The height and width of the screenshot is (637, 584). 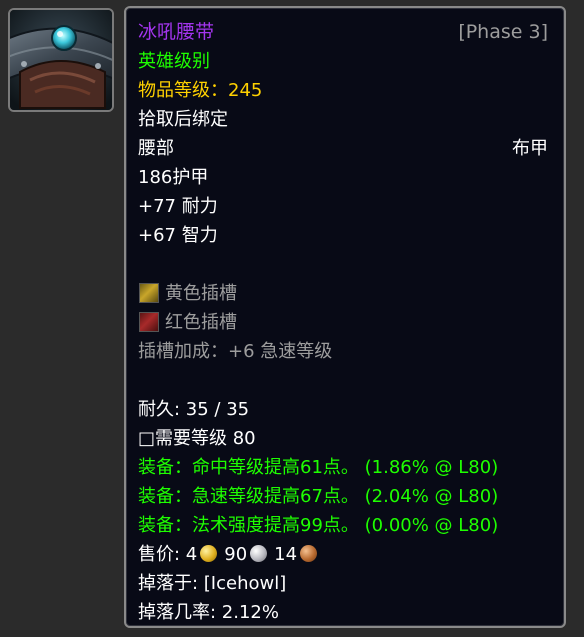 What do you see at coordinates (183, 119) in the screenshot?
I see `item-binding: 拾取后绑定` at bounding box center [183, 119].